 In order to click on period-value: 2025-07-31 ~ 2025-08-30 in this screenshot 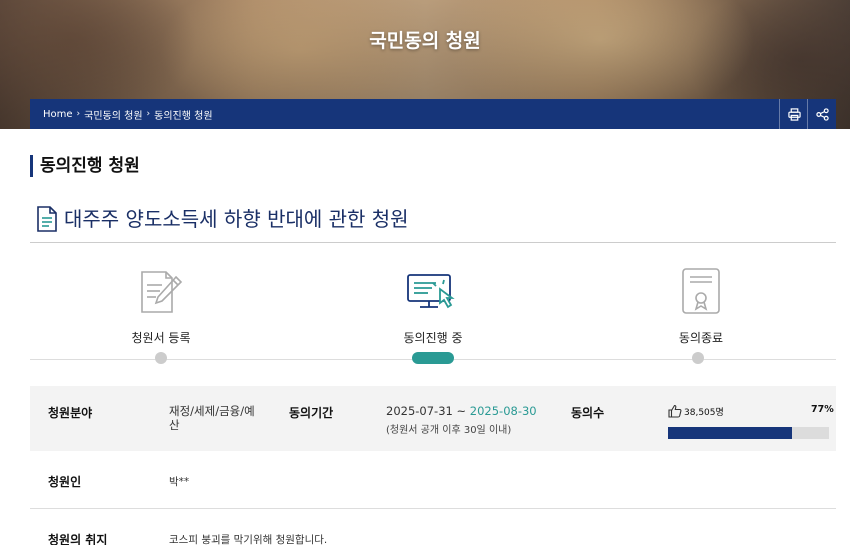, I will do `click(461, 411)`.